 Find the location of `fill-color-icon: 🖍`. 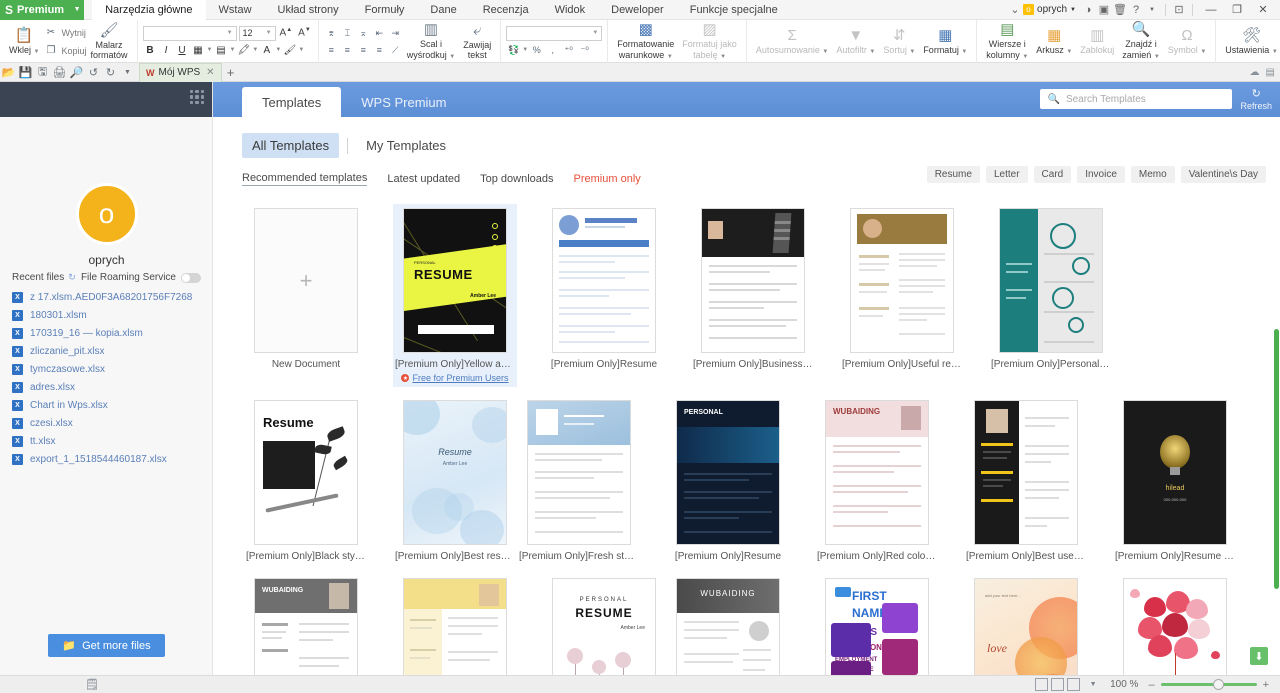

fill-color-icon: 🖍 is located at coordinates (243, 50).